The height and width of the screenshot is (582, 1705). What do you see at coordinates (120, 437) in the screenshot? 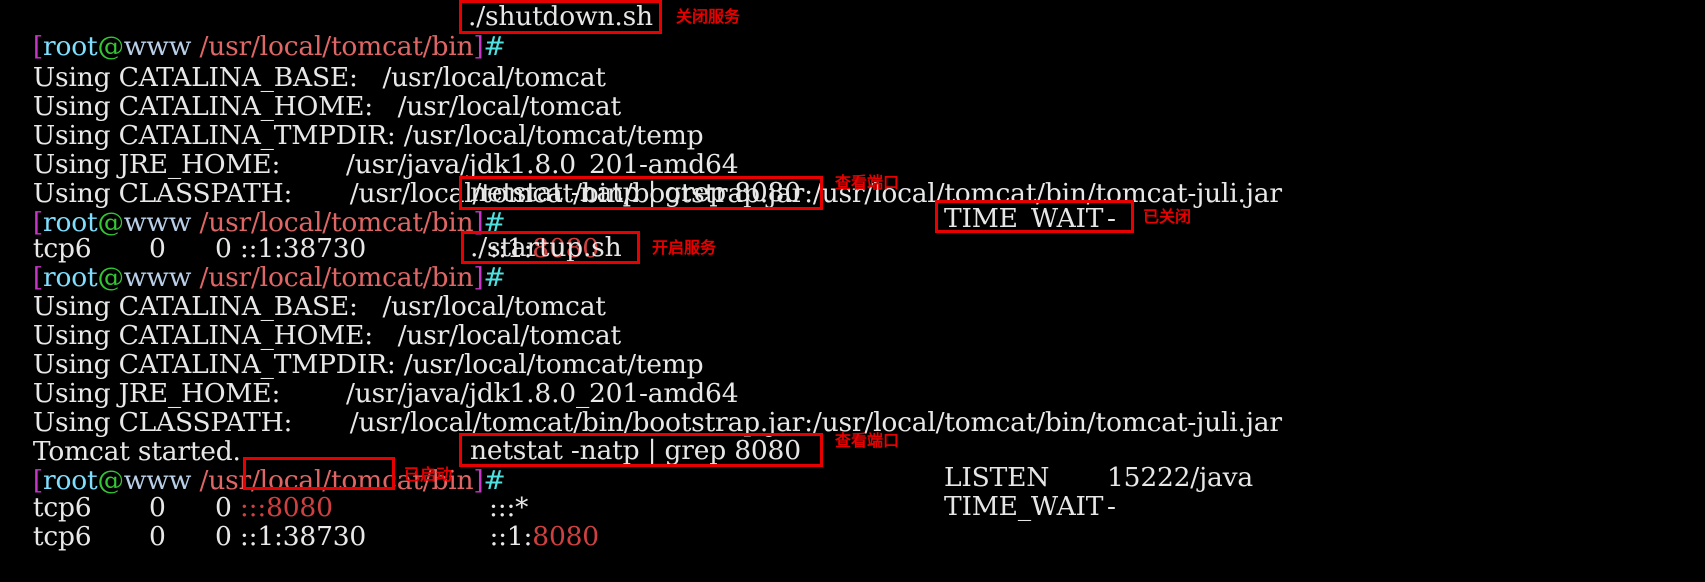
I see `terminal-line-tomcat-started: Tomcat started.` at bounding box center [120, 437].